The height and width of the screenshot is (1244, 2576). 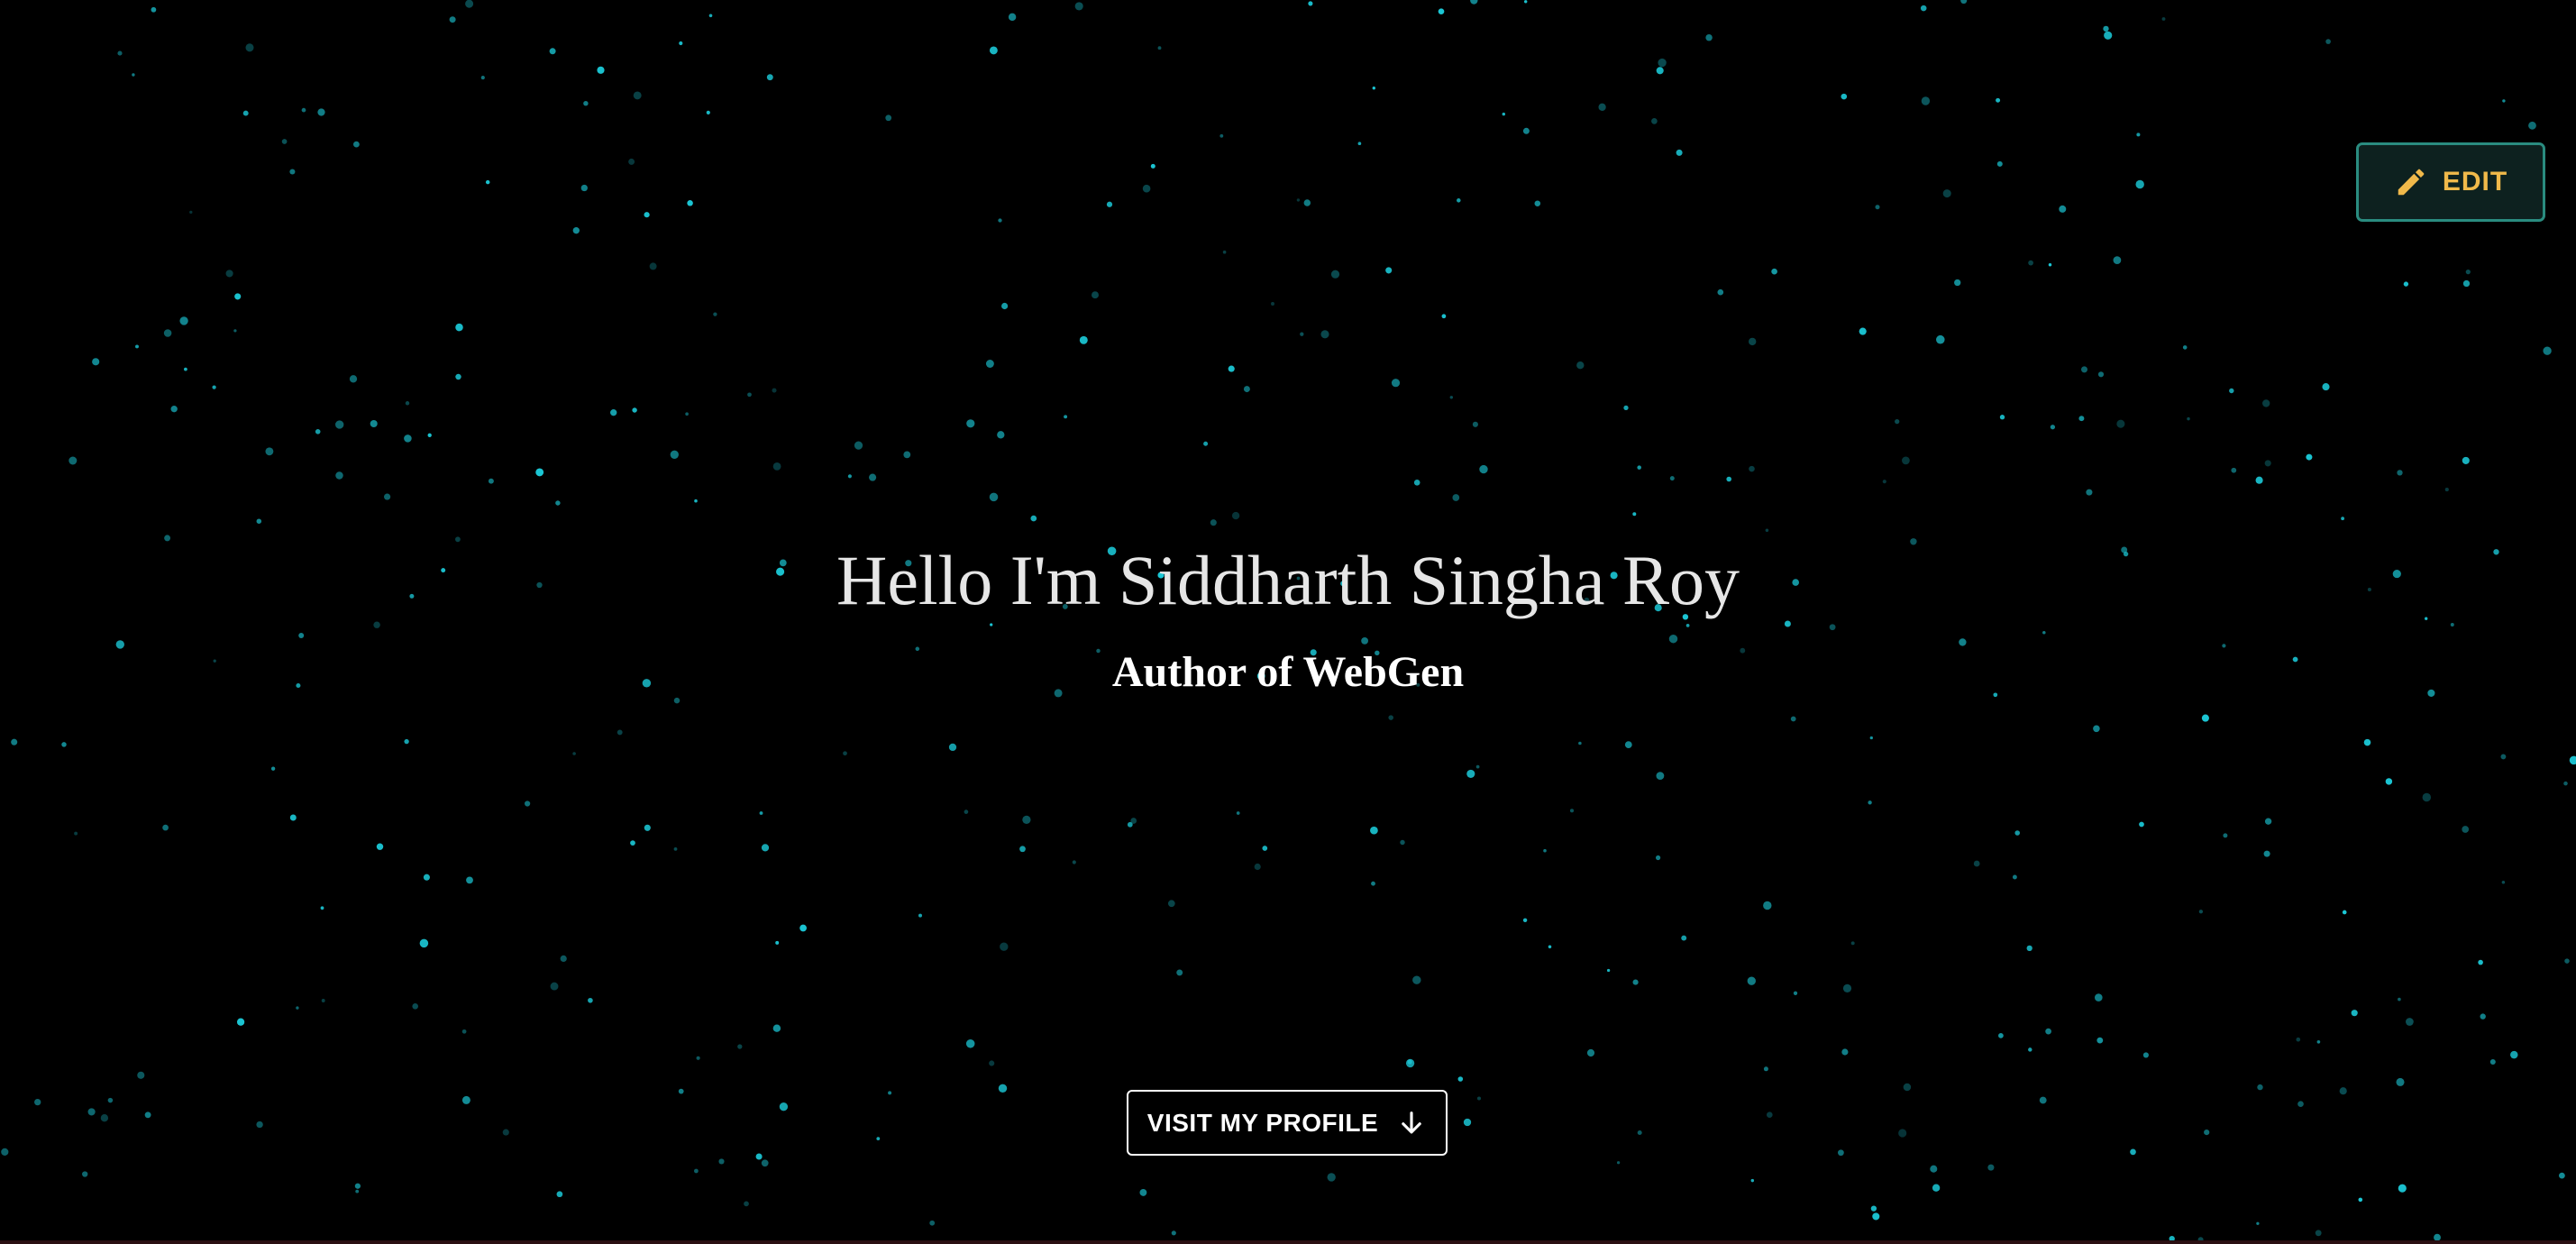 I want to click on visit-profile-label: VISIT MY PROFILE, so click(x=1262, y=1122).